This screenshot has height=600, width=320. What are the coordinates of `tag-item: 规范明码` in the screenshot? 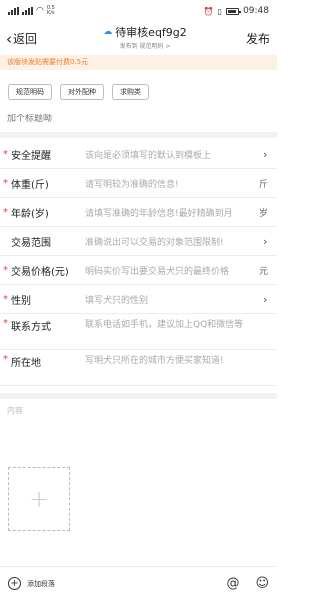 It's located at (30, 92).